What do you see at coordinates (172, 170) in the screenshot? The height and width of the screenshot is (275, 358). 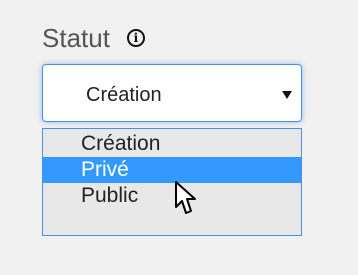 I see `option-prive: Privé` at bounding box center [172, 170].